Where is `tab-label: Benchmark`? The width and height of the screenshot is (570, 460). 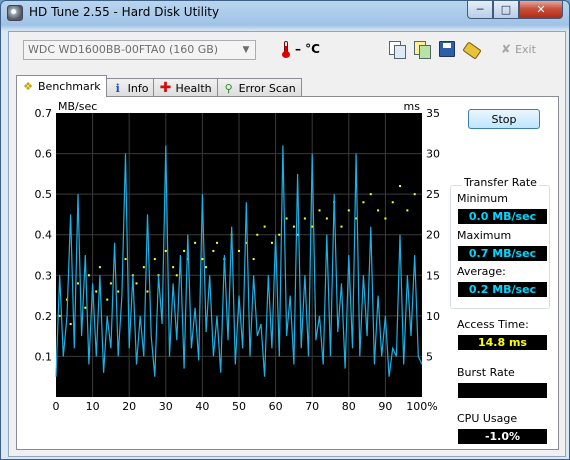 tab-label: Benchmark is located at coordinates (69, 86).